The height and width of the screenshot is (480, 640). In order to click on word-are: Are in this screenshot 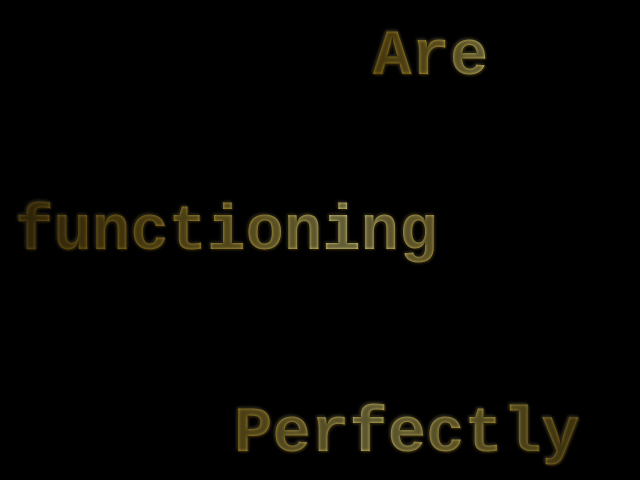, I will do `click(431, 58)`.